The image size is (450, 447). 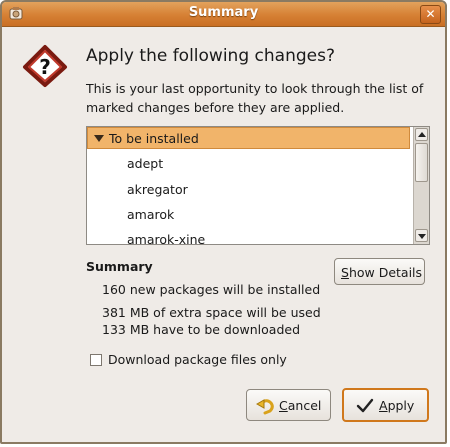 What do you see at coordinates (265, 407) in the screenshot?
I see `undo-arrow-icon` at bounding box center [265, 407].